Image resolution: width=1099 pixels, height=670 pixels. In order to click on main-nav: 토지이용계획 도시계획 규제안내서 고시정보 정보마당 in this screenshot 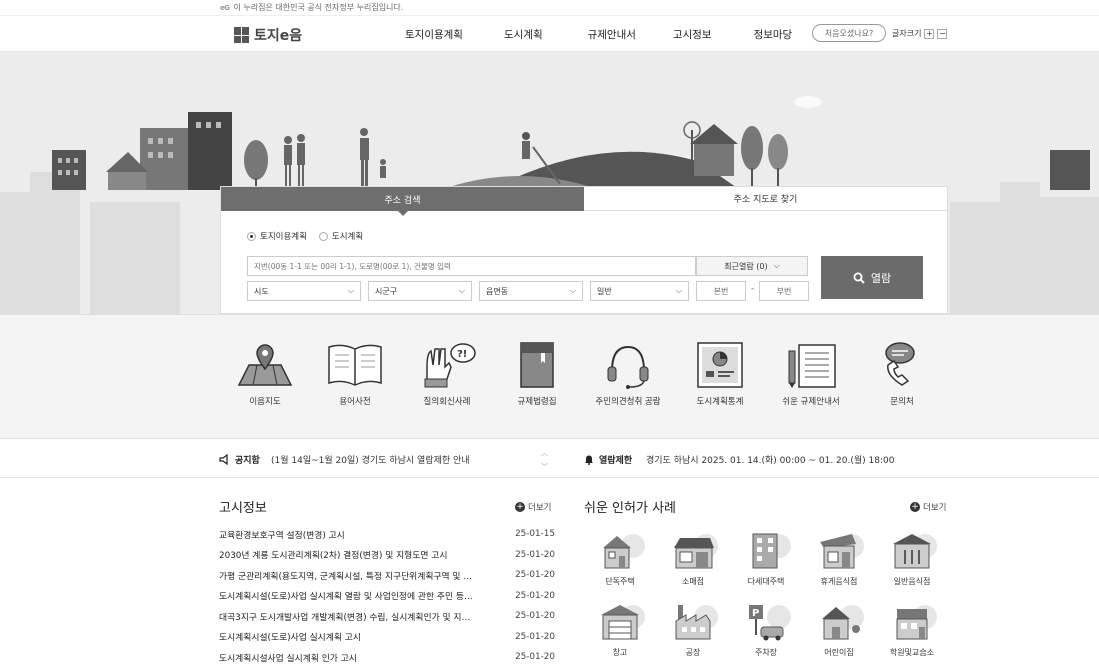, I will do `click(598, 34)`.